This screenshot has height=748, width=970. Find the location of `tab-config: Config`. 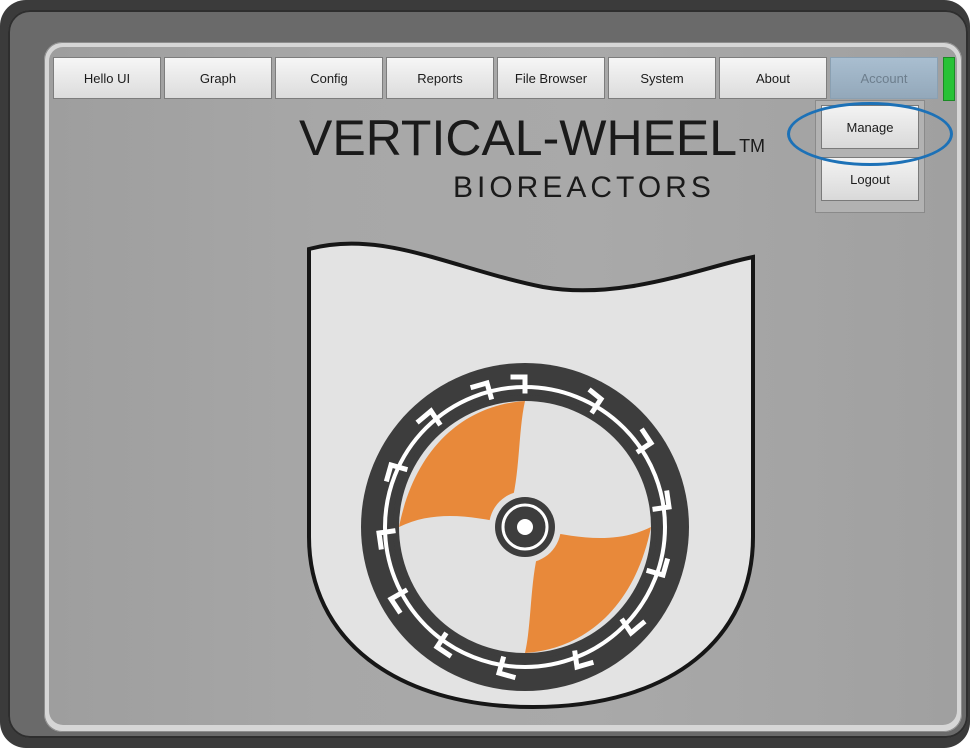

tab-config: Config is located at coordinates (329, 78).